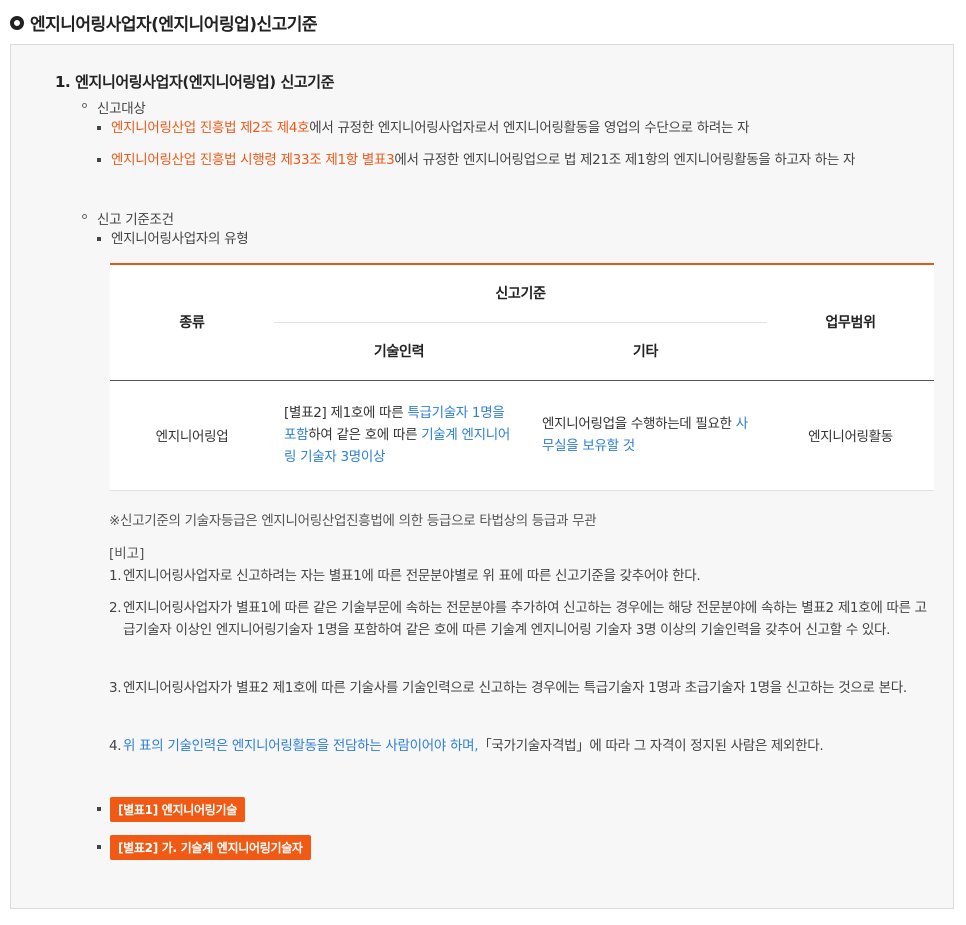  What do you see at coordinates (210, 128) in the screenshot?
I see `law-link-1: 엔지니어링산업 진흥법 제2조 제4호` at bounding box center [210, 128].